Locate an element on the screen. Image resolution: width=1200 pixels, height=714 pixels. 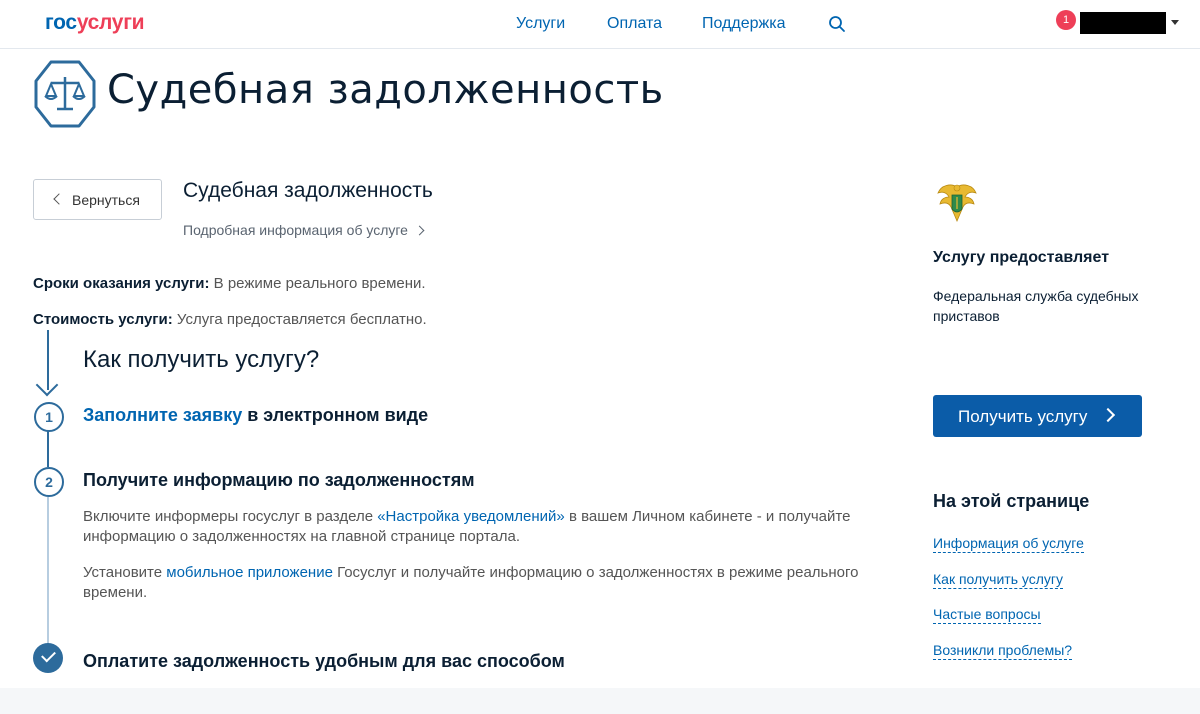
service-title: Судебная задолженность is located at coordinates (308, 190).